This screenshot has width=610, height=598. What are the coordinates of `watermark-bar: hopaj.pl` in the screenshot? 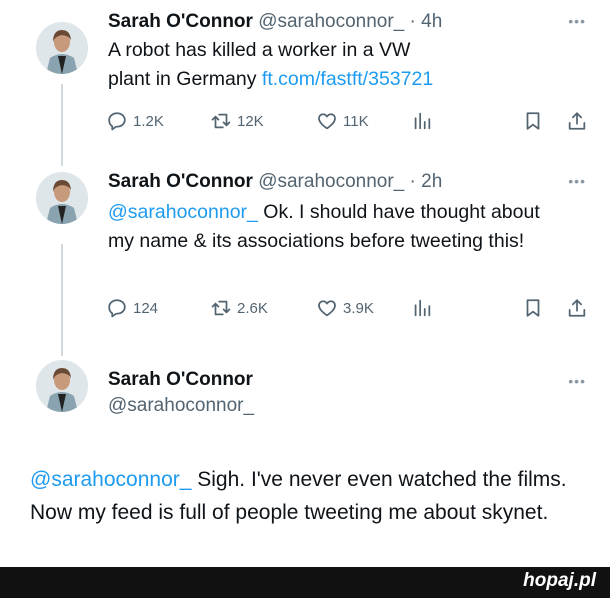 It's located at (305, 582).